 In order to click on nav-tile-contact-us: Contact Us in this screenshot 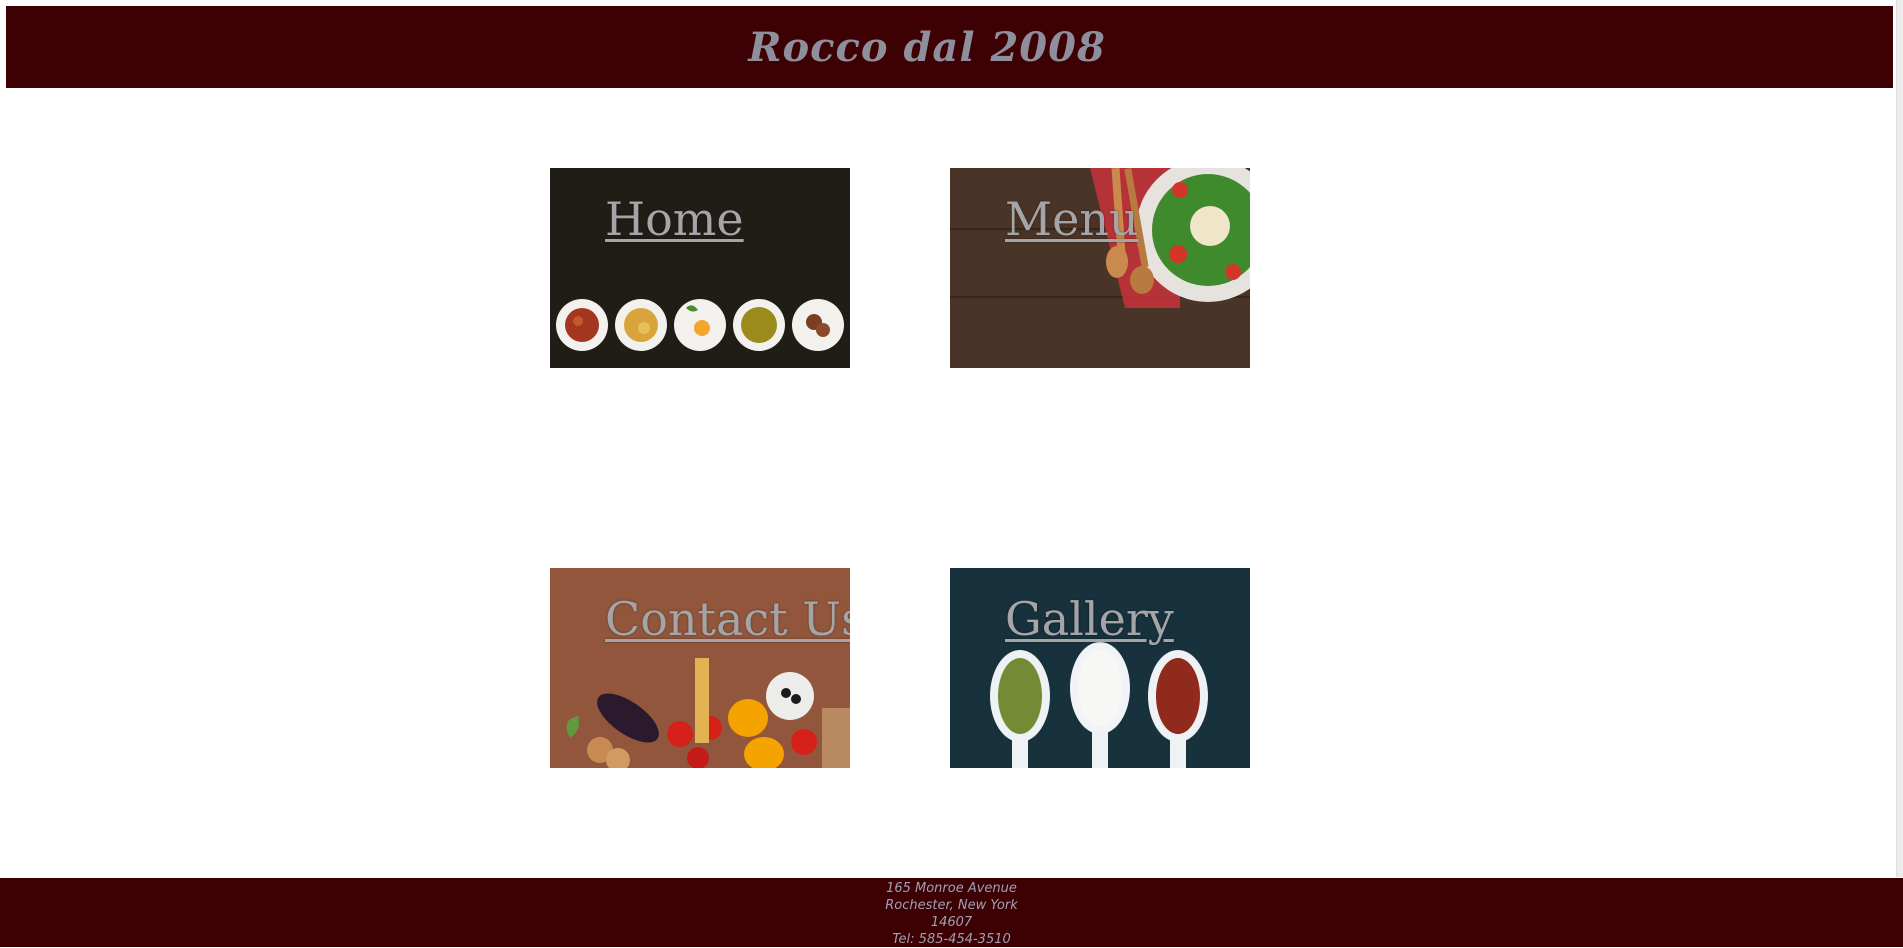, I will do `click(700, 668)`.